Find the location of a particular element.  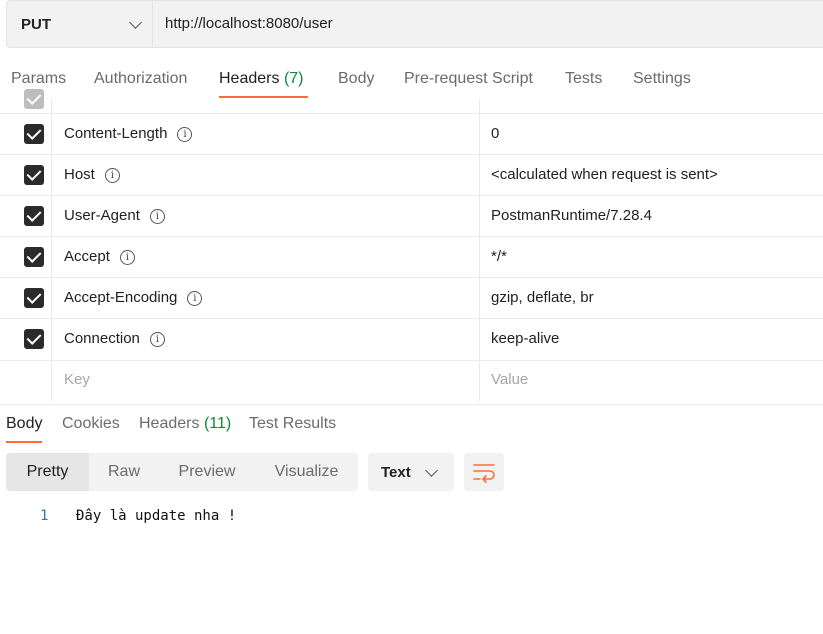

method-label: PUT is located at coordinates (36, 24).